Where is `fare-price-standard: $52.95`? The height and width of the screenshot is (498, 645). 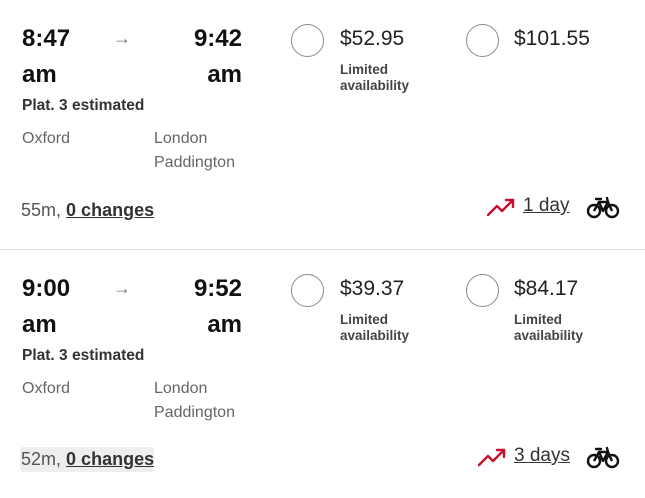 fare-price-standard: $52.95 is located at coordinates (372, 38).